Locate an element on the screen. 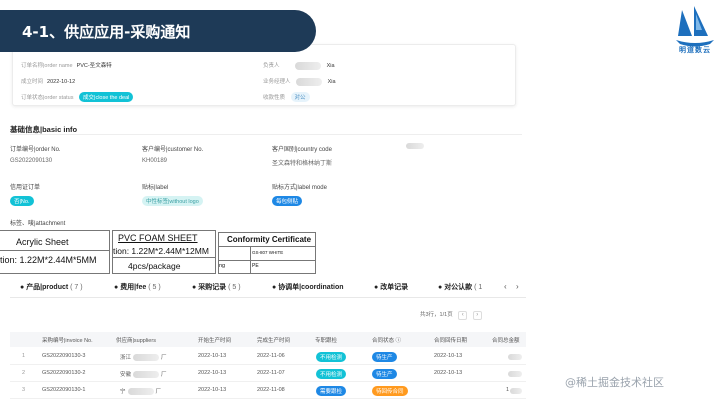 The height and width of the screenshot is (405, 720). tabs-scroll-left-icon: ‹ is located at coordinates (505, 286).